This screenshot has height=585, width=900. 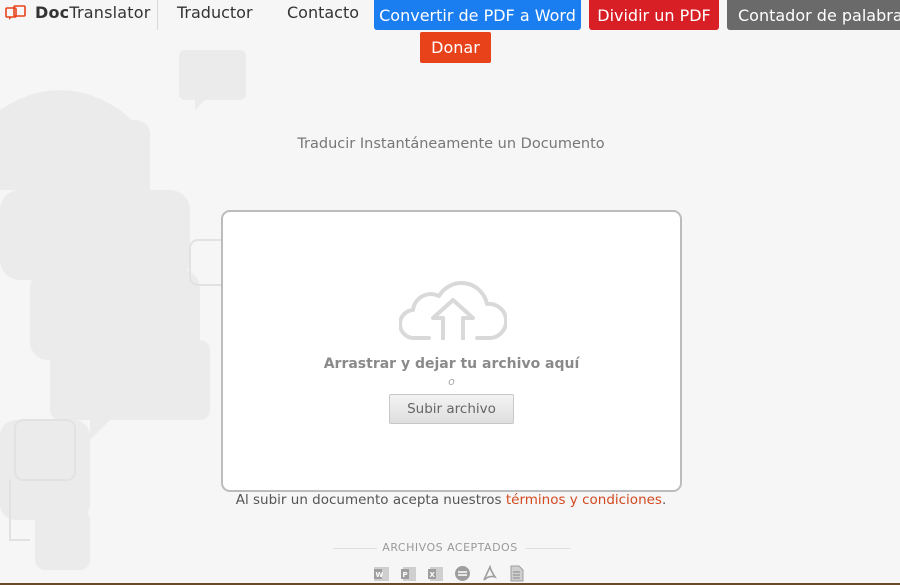 What do you see at coordinates (15, 12) in the screenshot?
I see `translate-logo-icon` at bounding box center [15, 12].